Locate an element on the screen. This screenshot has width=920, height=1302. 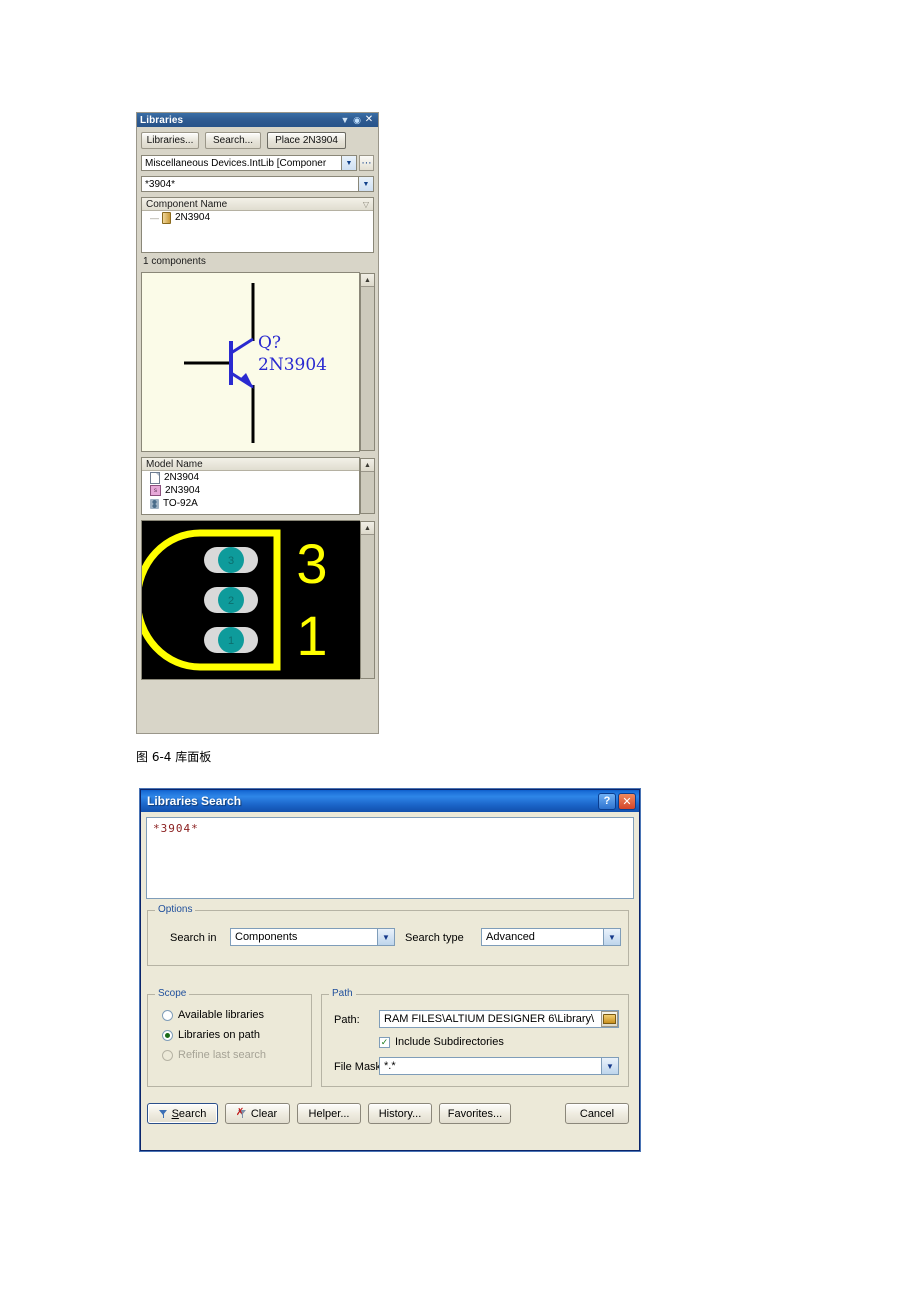
place-component-button: Place 2N3904 is located at coordinates (306, 140).